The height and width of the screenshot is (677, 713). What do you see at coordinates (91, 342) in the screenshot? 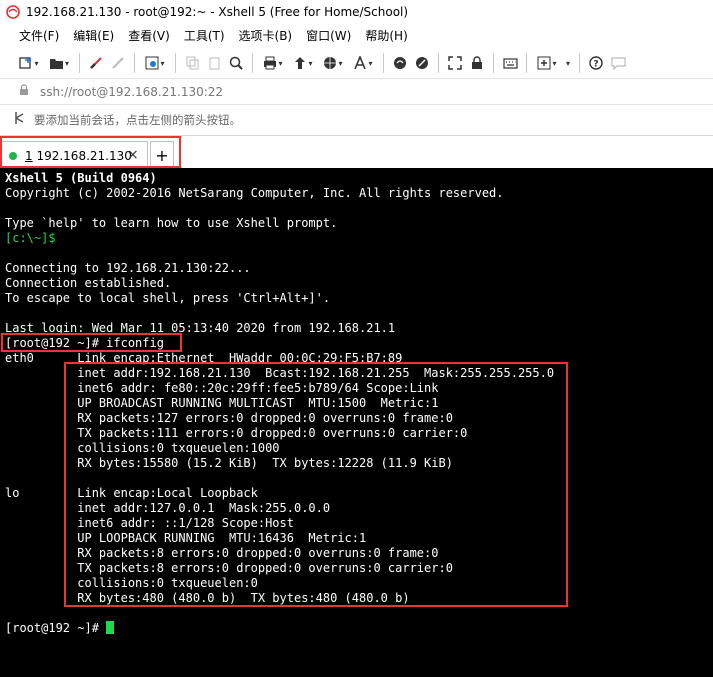
I see `highlight-command-box` at bounding box center [91, 342].